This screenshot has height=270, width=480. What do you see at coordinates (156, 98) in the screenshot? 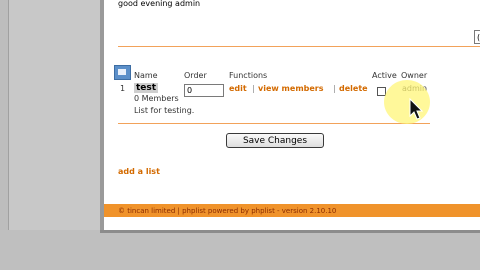
I see `members-count: 0 Members` at bounding box center [156, 98].